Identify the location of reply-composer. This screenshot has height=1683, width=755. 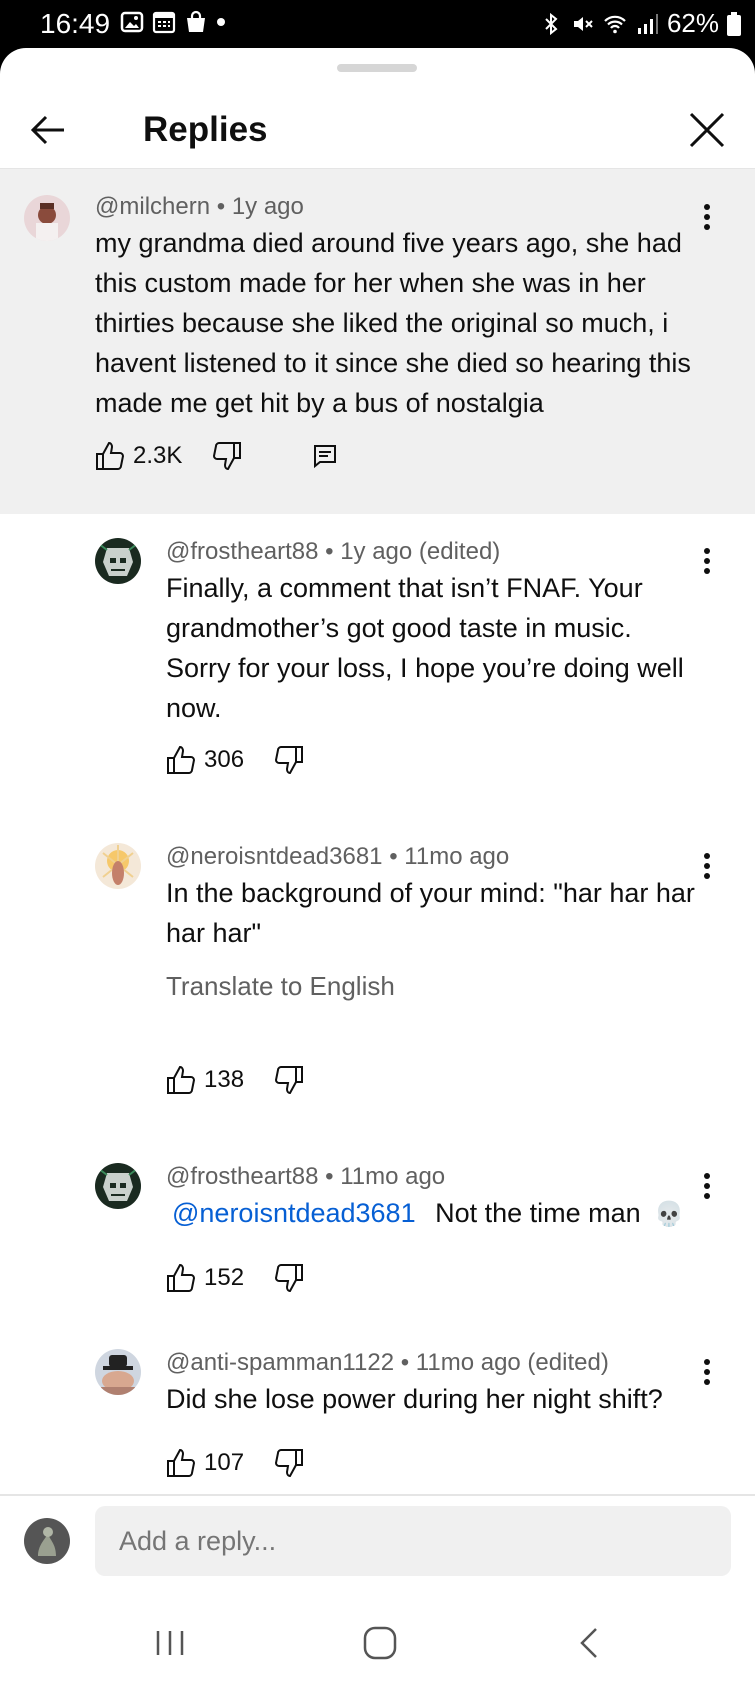
(377, 1541).